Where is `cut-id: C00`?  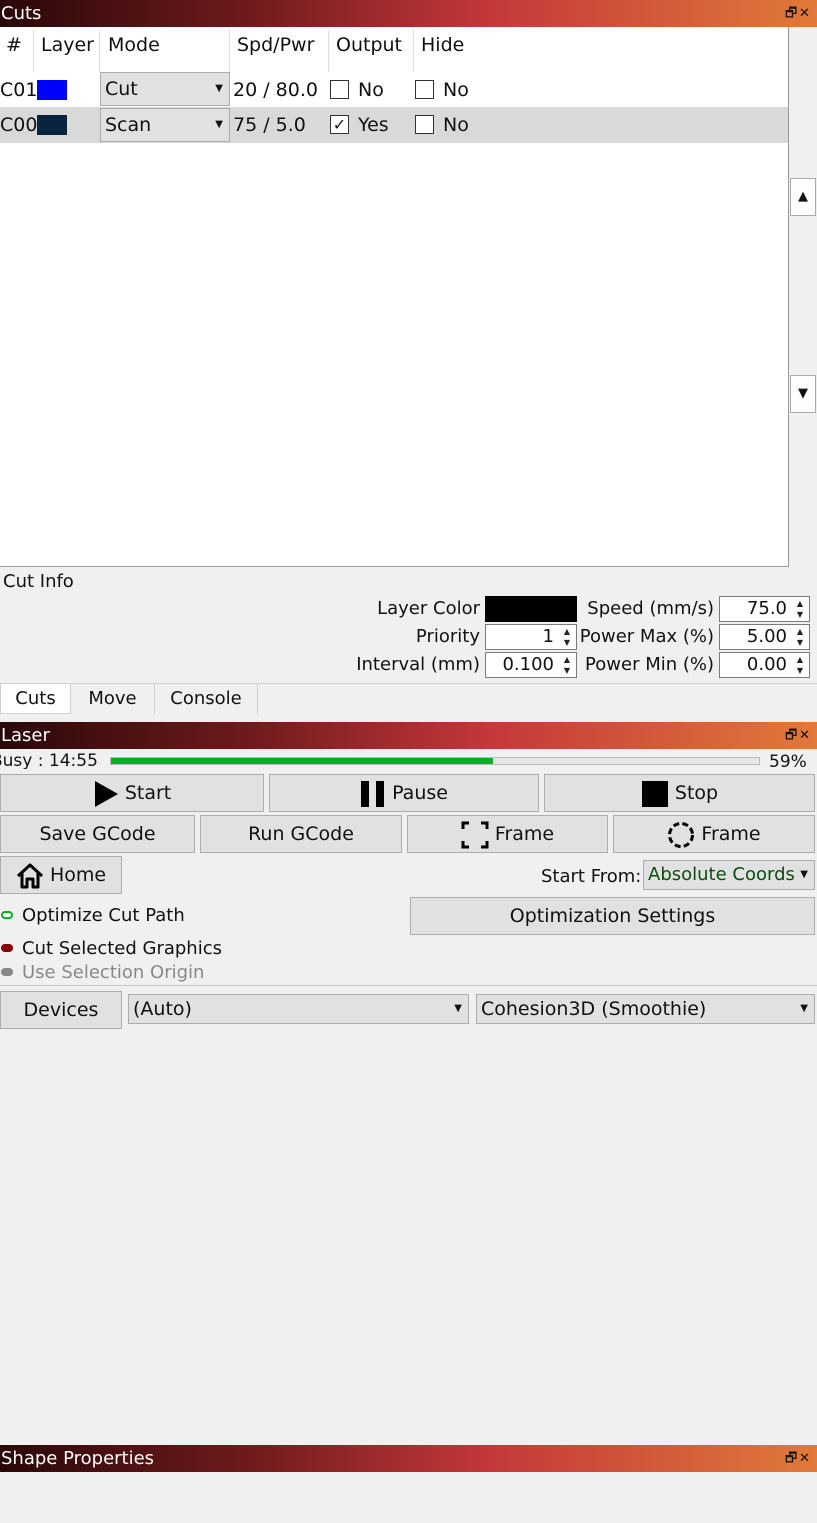 cut-id: C00 is located at coordinates (19, 125).